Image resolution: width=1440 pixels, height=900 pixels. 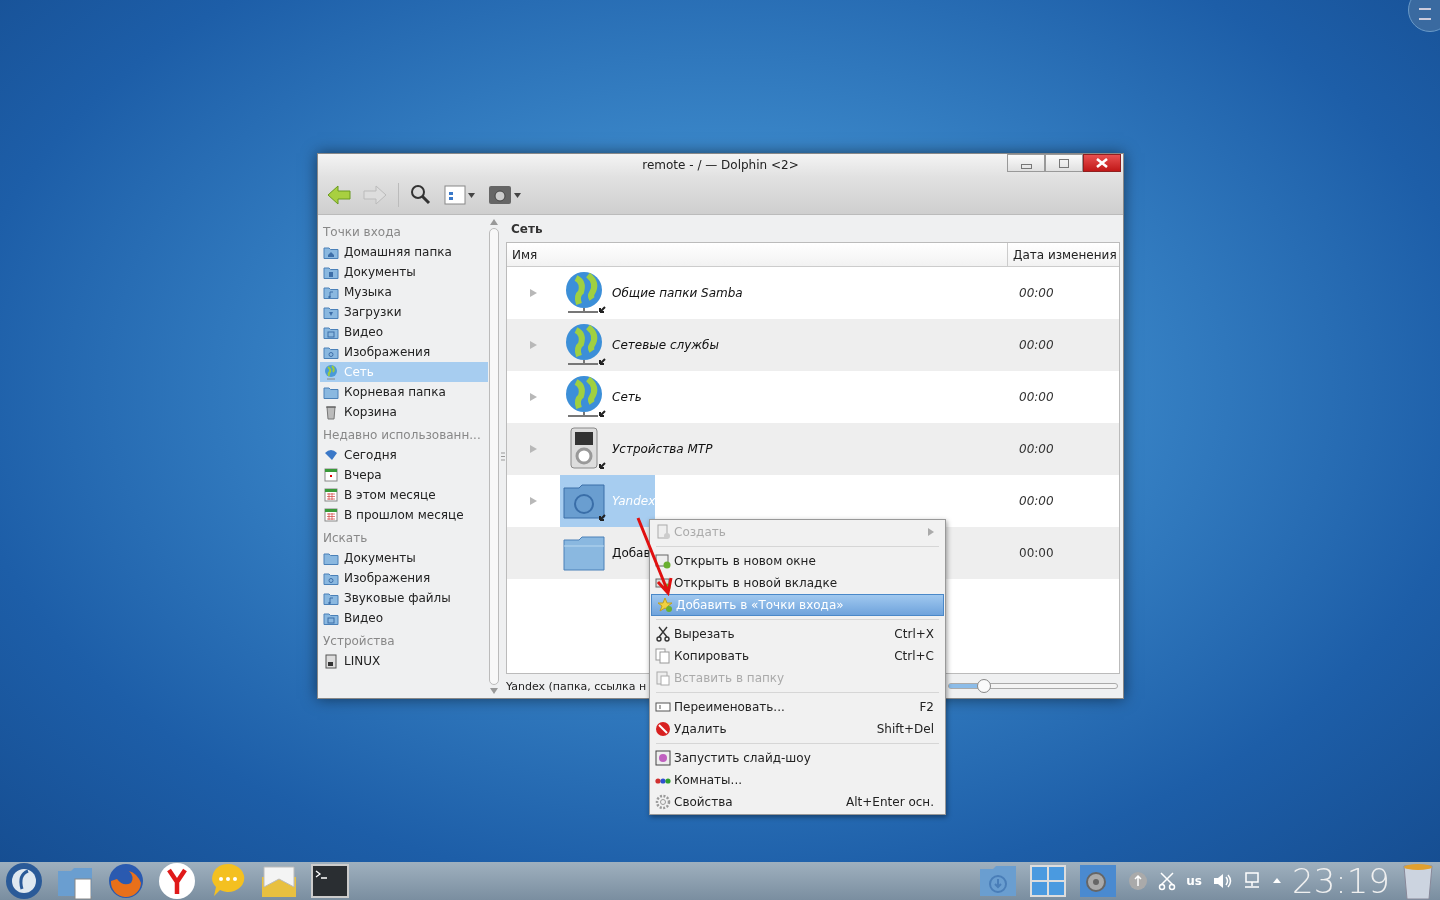 What do you see at coordinates (1026, 166) in the screenshot?
I see `minimize-icon` at bounding box center [1026, 166].